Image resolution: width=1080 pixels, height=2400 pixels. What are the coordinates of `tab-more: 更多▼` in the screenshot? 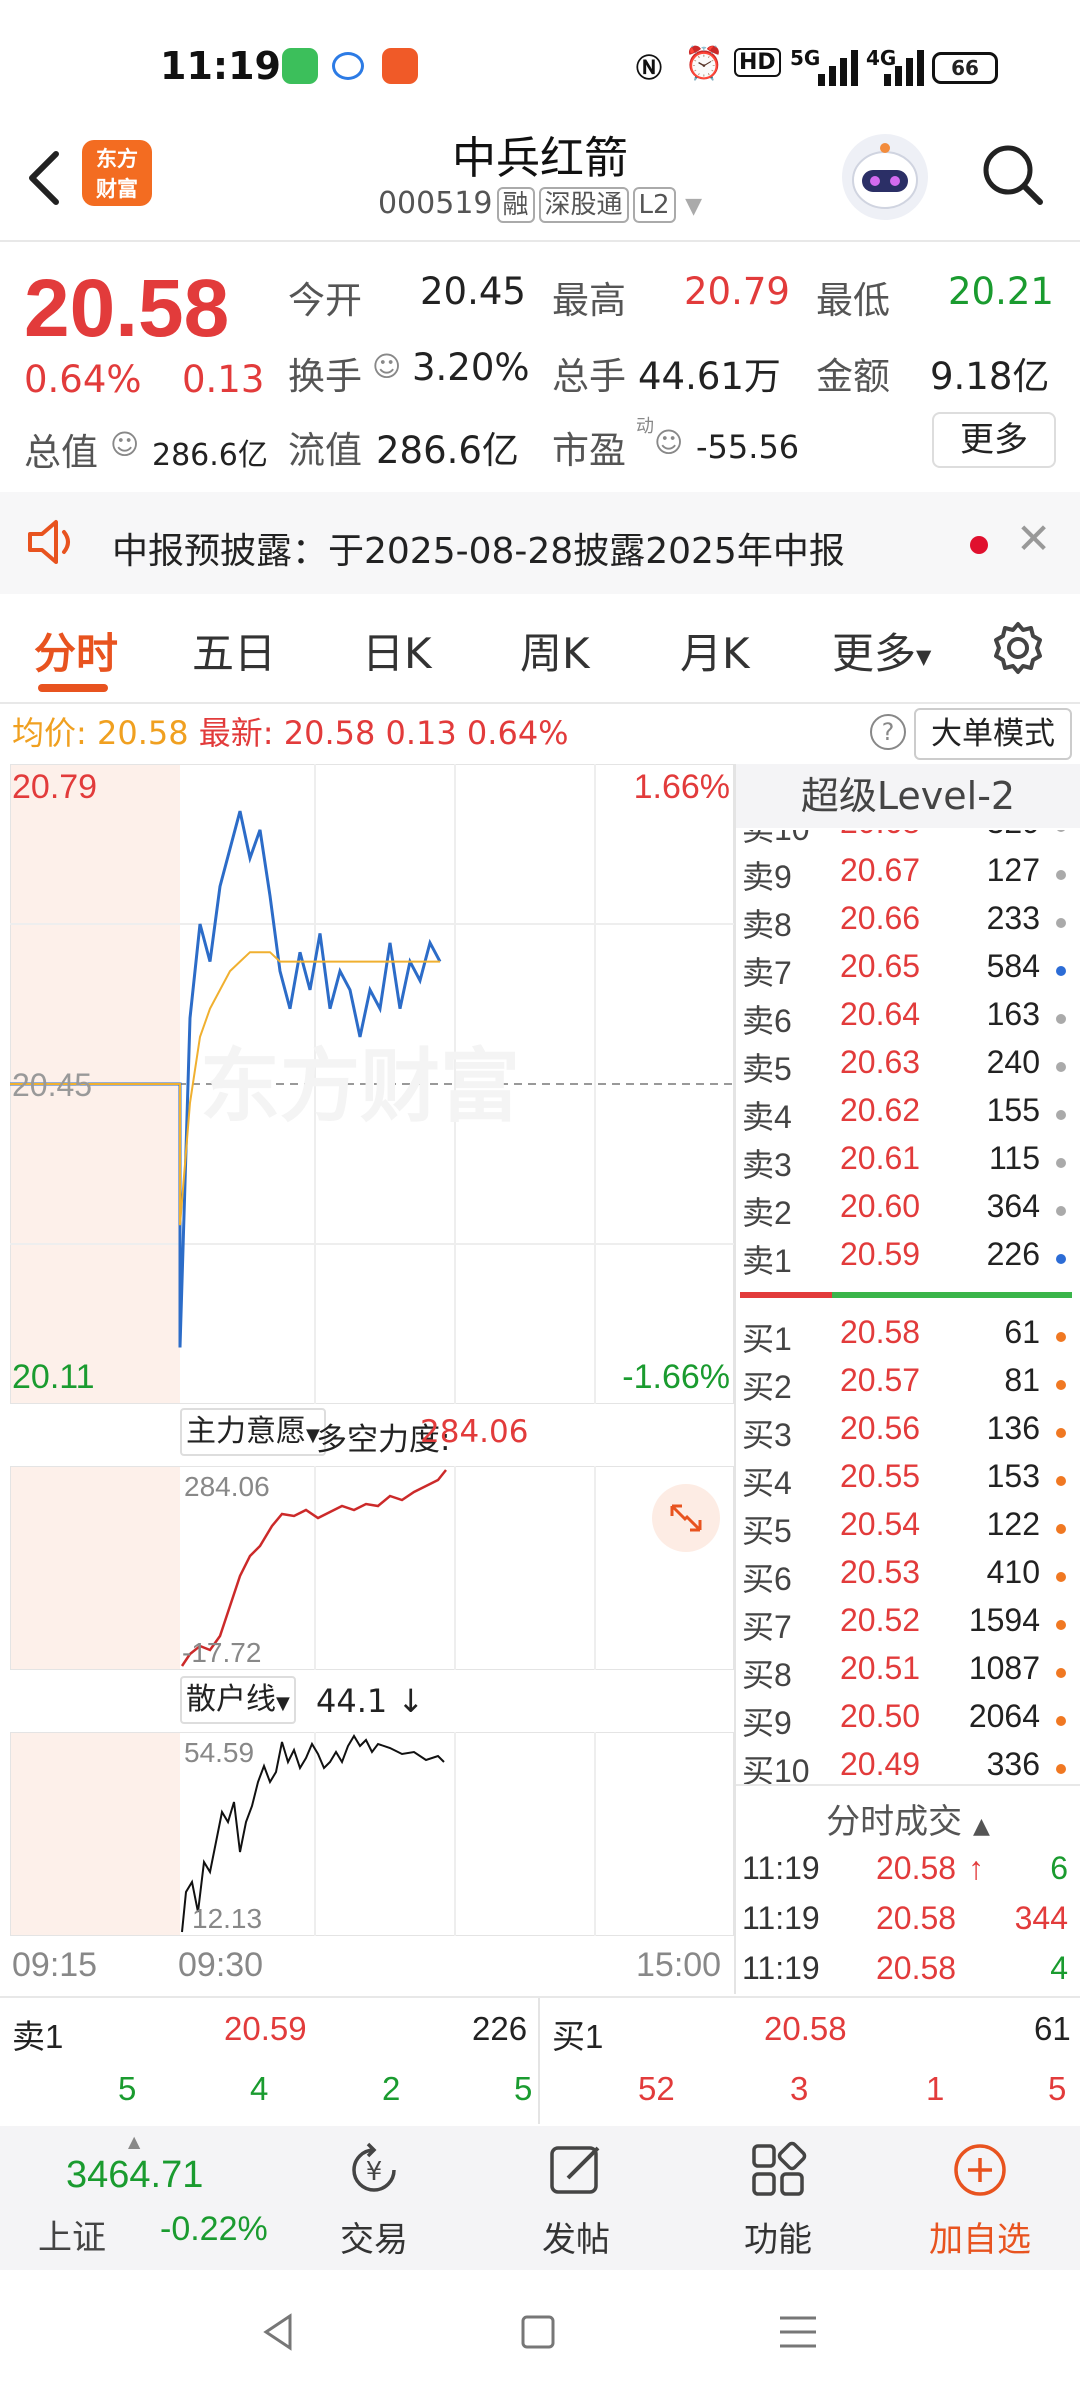 It's located at (881, 650).